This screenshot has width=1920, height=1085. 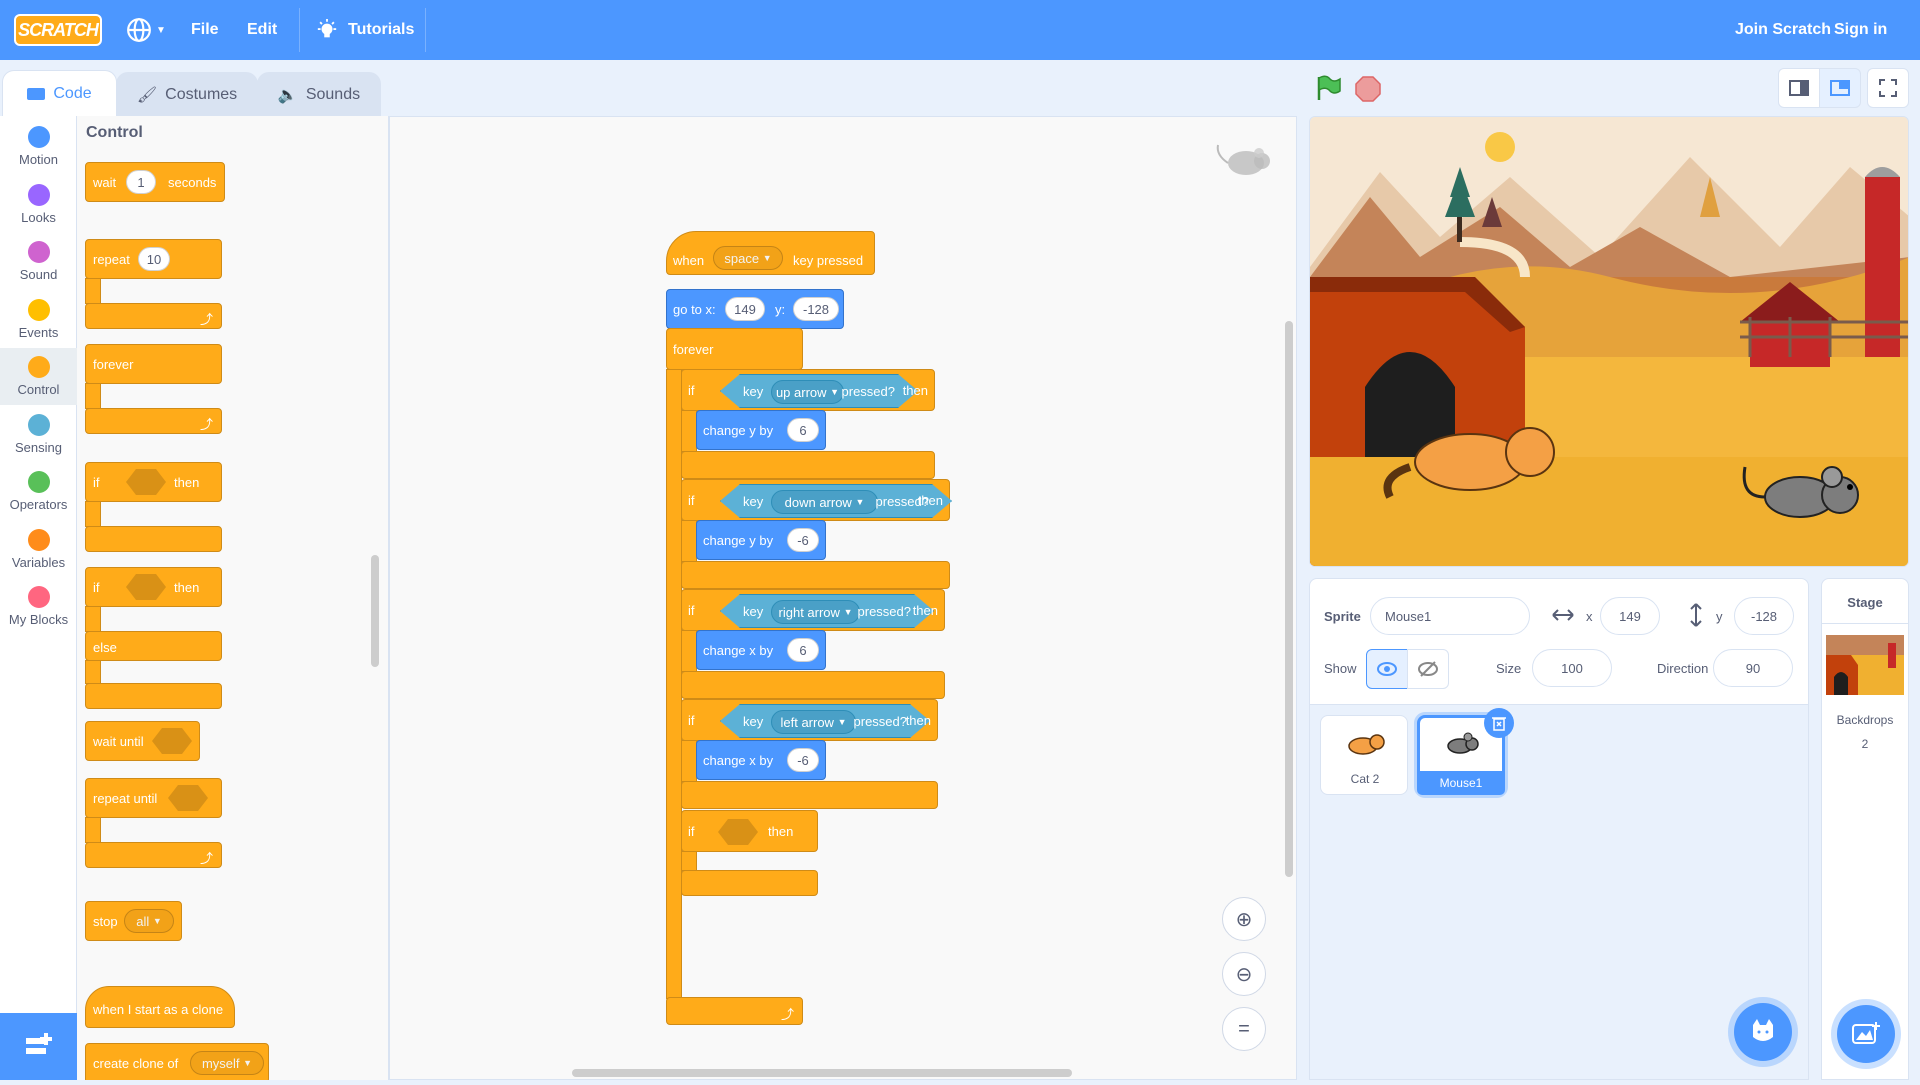 What do you see at coordinates (1289, 599) in the screenshot?
I see `workspace-vertical-scrollbar` at bounding box center [1289, 599].